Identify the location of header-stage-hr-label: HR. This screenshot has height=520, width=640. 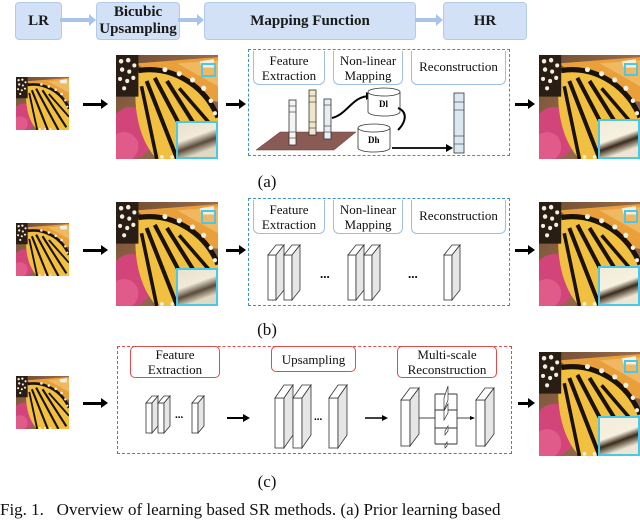
(485, 20).